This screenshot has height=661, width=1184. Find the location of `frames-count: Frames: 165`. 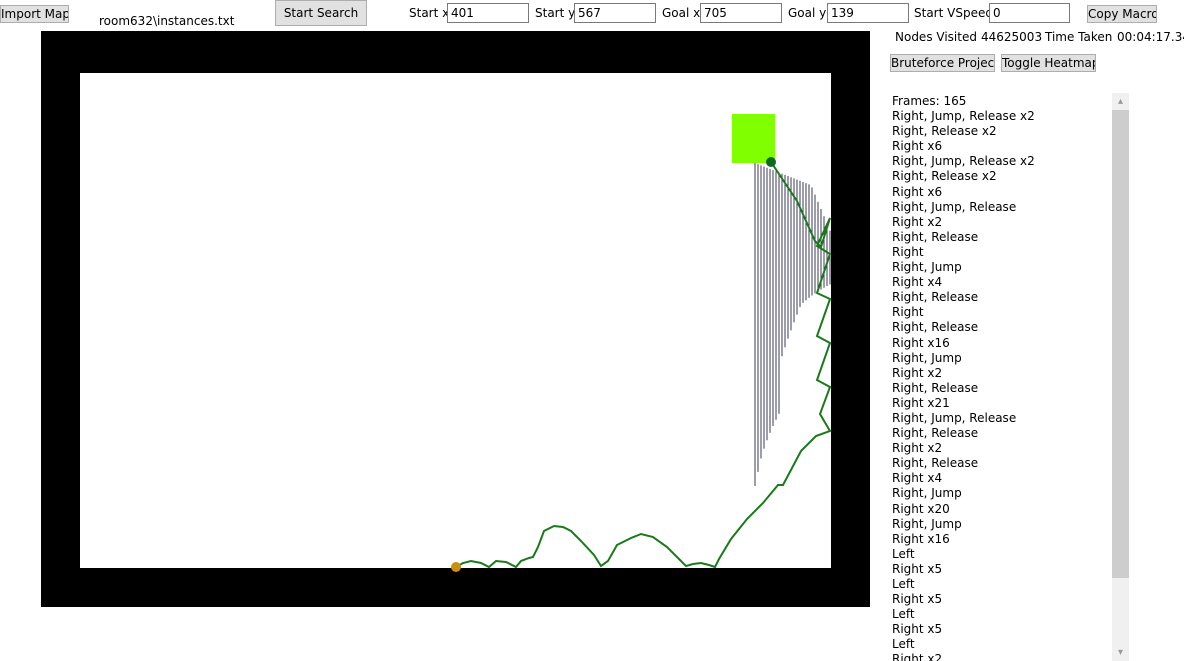

frames-count: Frames: 165 is located at coordinates (929, 101).